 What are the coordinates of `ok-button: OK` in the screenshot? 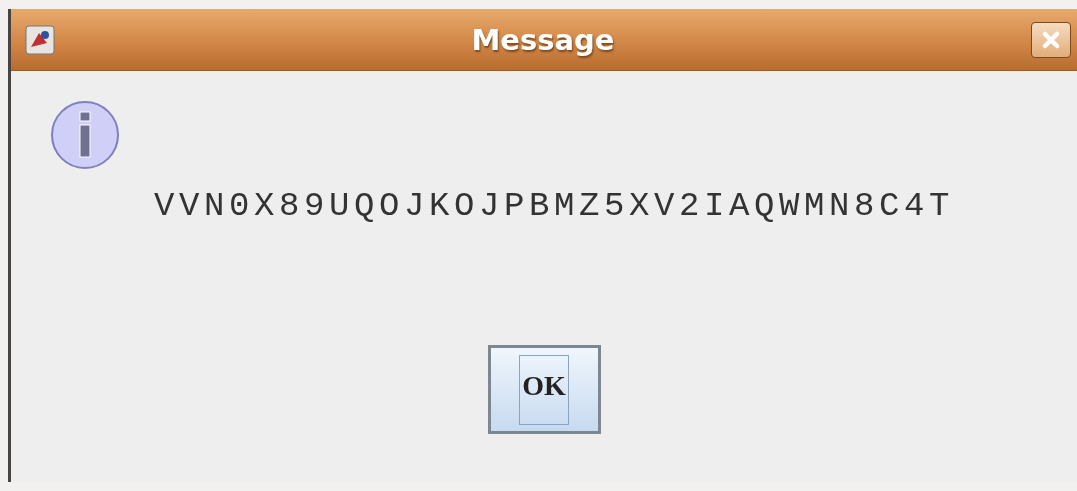 It's located at (544, 389).